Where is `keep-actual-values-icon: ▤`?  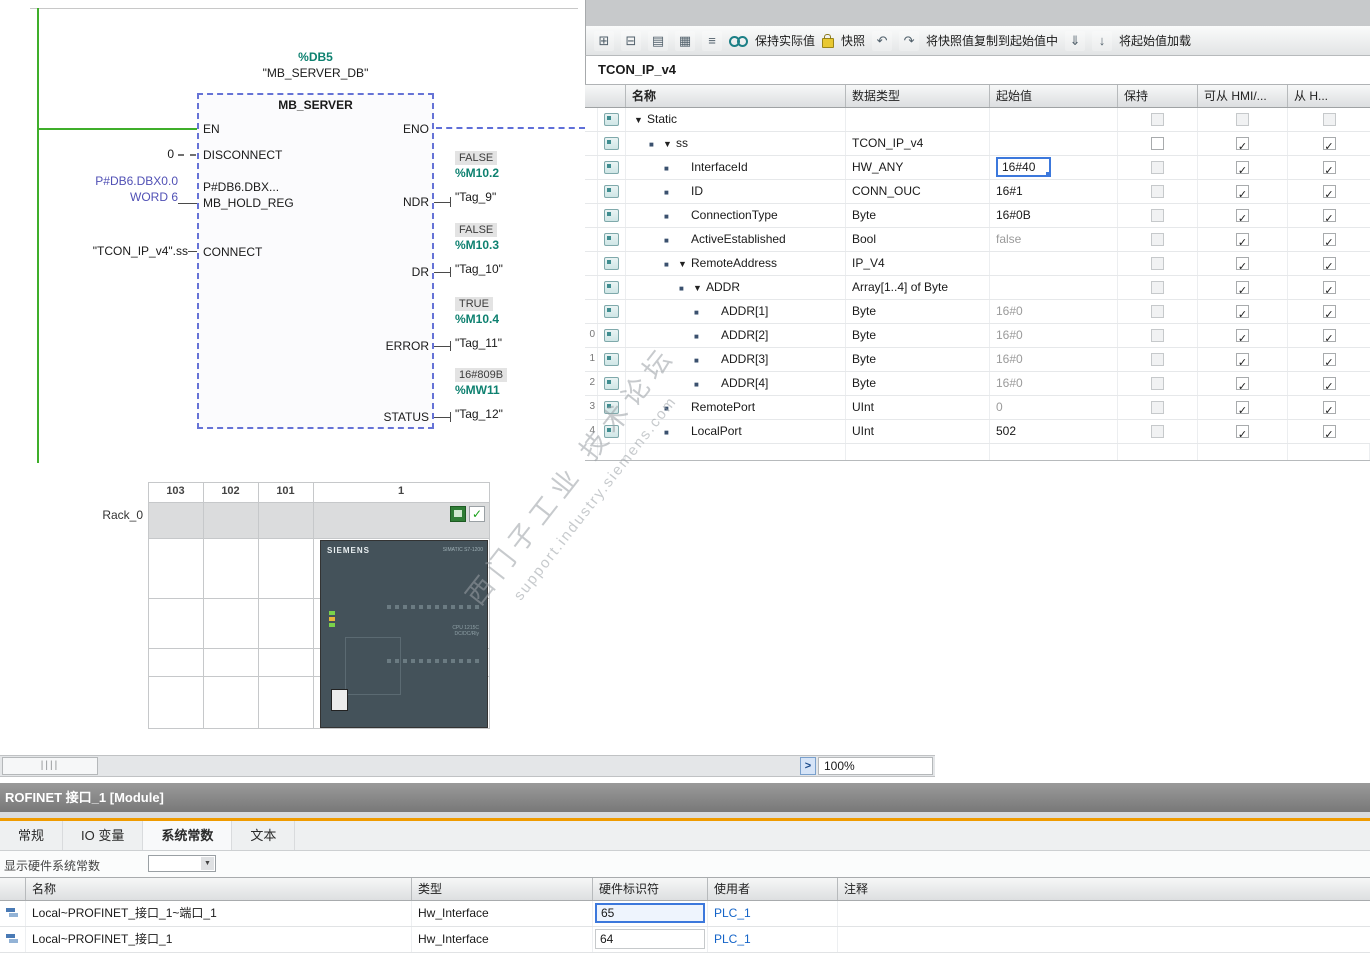
keep-actual-values-icon: ▤ is located at coordinates (658, 40).